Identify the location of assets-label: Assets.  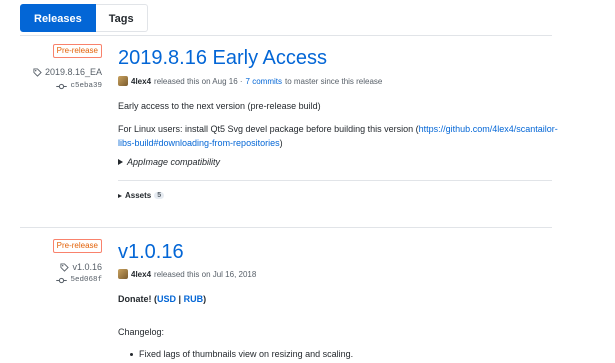
(138, 195).